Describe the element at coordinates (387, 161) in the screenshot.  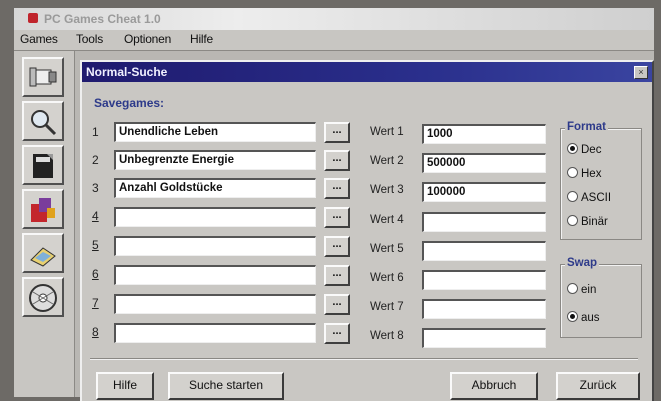
I see `wert-label: Wert 2` at that location.